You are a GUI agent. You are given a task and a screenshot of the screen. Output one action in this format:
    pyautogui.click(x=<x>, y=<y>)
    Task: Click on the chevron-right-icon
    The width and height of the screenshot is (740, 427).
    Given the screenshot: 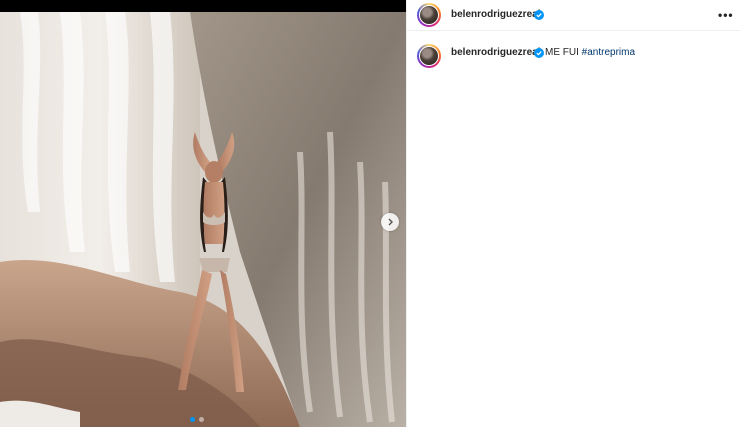 What is the action you would take?
    pyautogui.click(x=390, y=222)
    